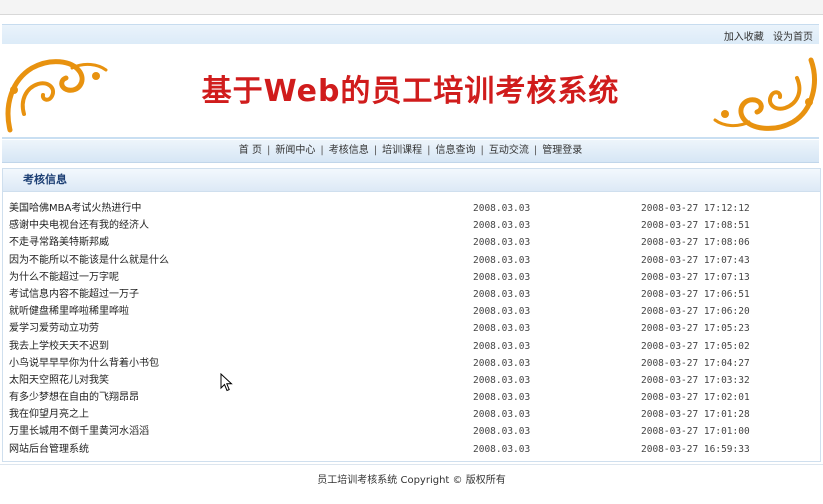 The height and width of the screenshot is (504, 823). What do you see at coordinates (695, 243) in the screenshot?
I see `update-time: 2008-03-27 17:08:06` at bounding box center [695, 243].